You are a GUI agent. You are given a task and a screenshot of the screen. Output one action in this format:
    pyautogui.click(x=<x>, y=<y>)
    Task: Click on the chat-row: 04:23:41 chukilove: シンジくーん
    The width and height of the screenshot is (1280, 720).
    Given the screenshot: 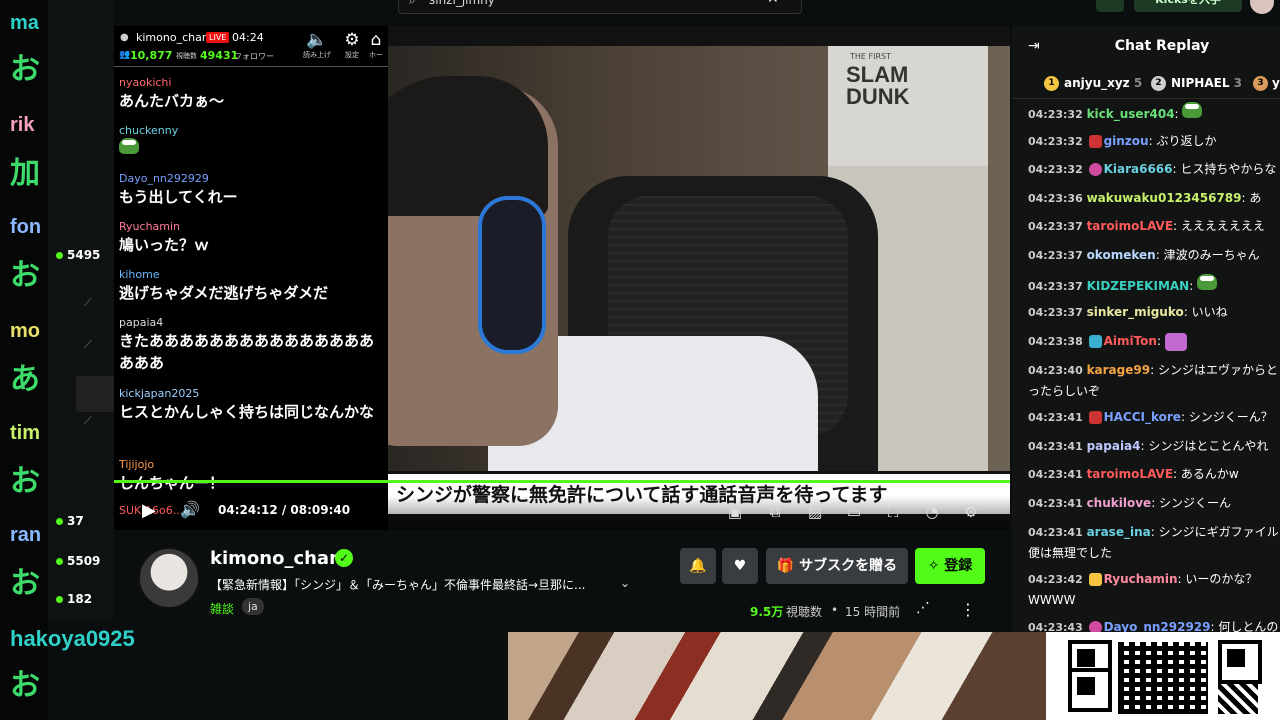 What is the action you would take?
    pyautogui.click(x=1130, y=503)
    